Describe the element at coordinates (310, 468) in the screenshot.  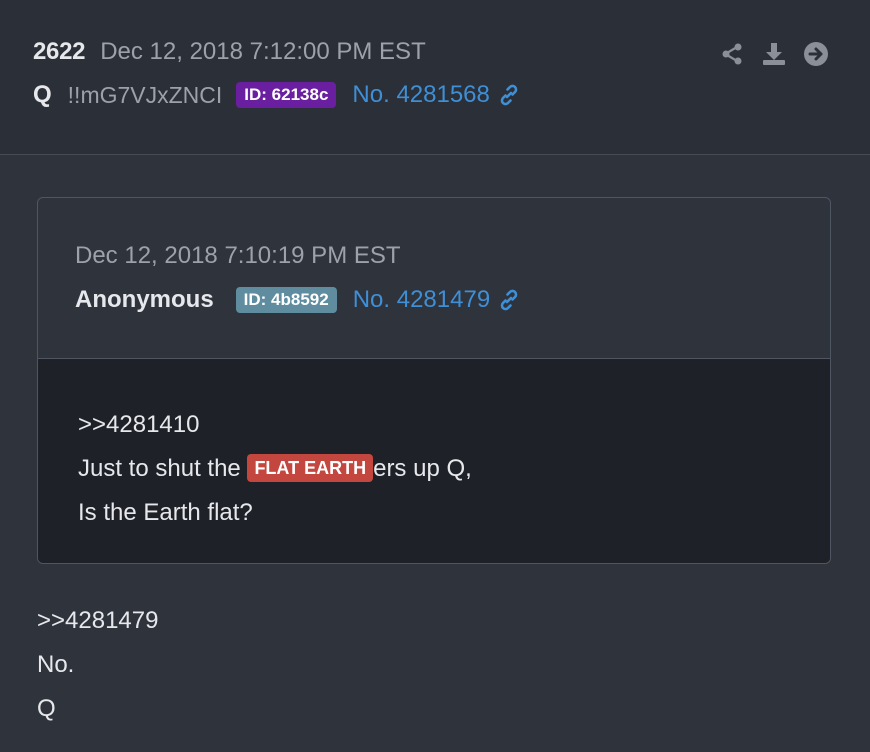
I see `flat-earth-tag: FLAT EARTH` at that location.